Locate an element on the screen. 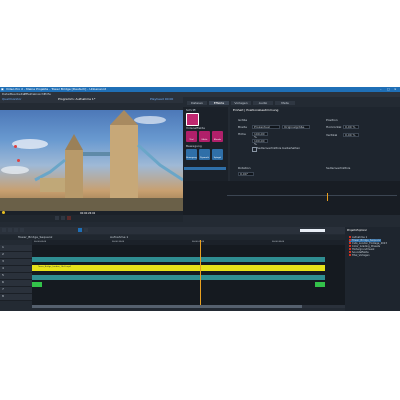 This screenshot has height=400, width=400. size-height-label: Höhe is located at coordinates (242, 134).